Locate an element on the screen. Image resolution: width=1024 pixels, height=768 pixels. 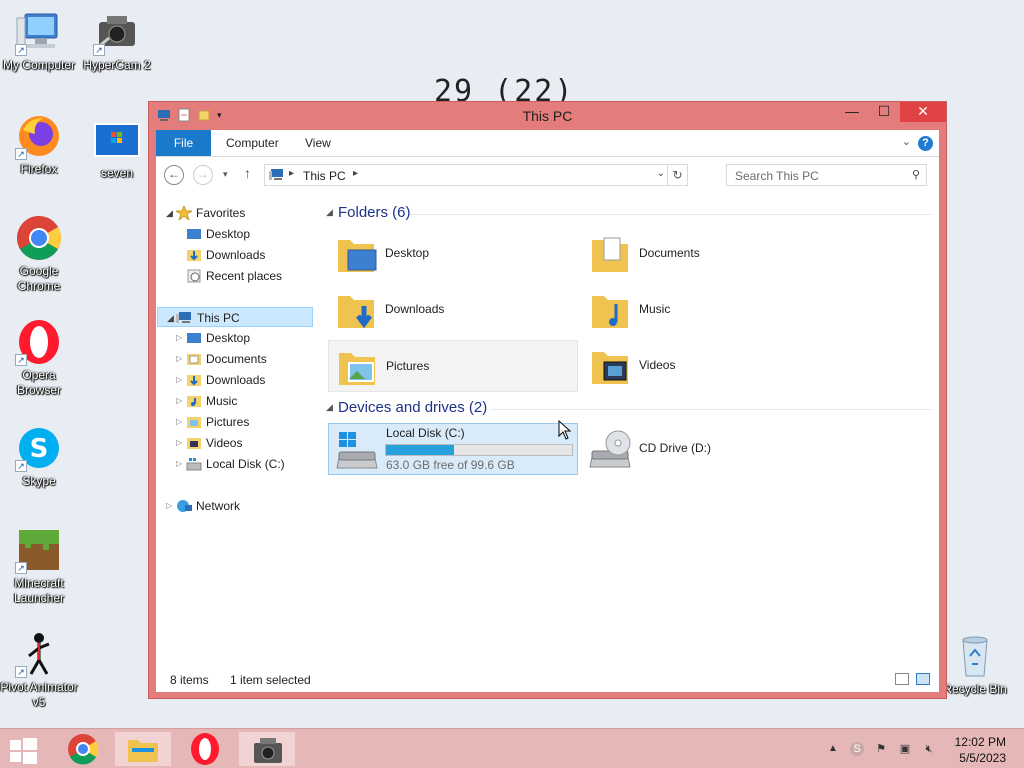
desktop-icon-seven: seven is located at coordinates (117, 148).